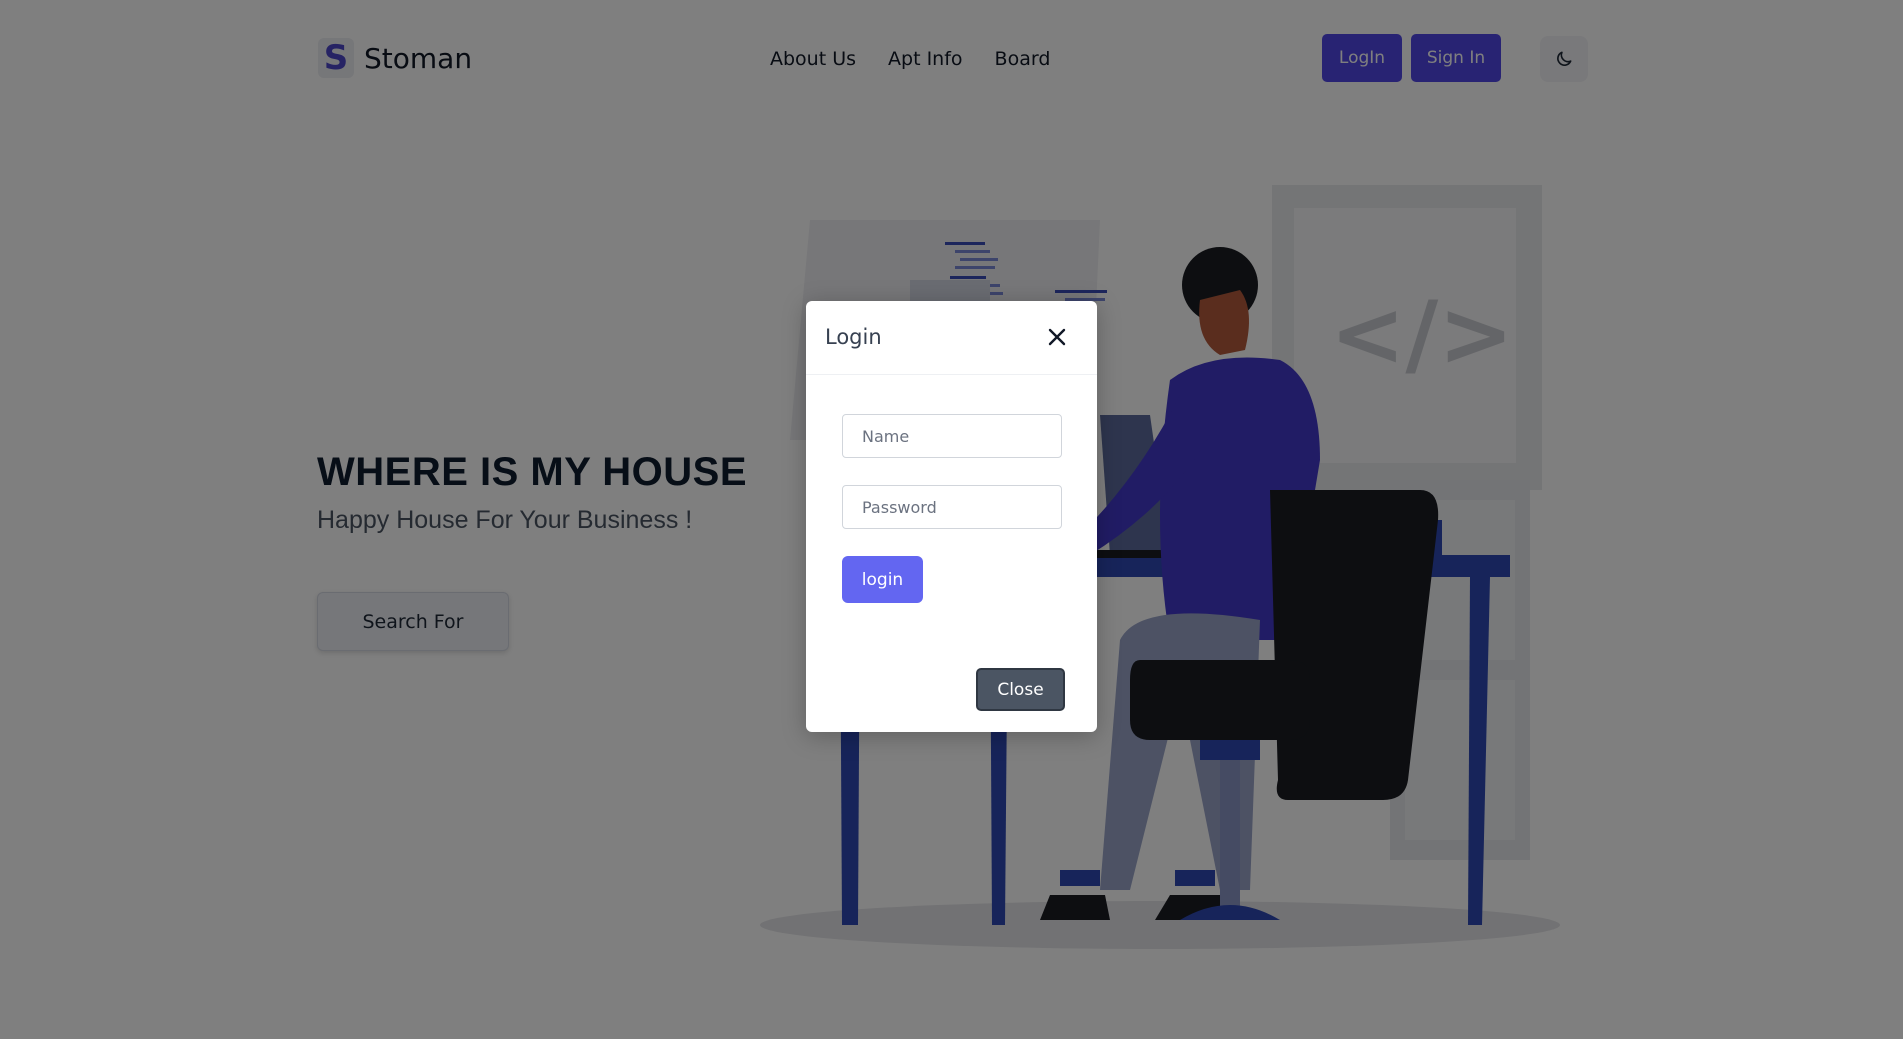 Image resolution: width=1903 pixels, height=1039 pixels. What do you see at coordinates (951, 338) in the screenshot?
I see `modal-header: Login` at bounding box center [951, 338].